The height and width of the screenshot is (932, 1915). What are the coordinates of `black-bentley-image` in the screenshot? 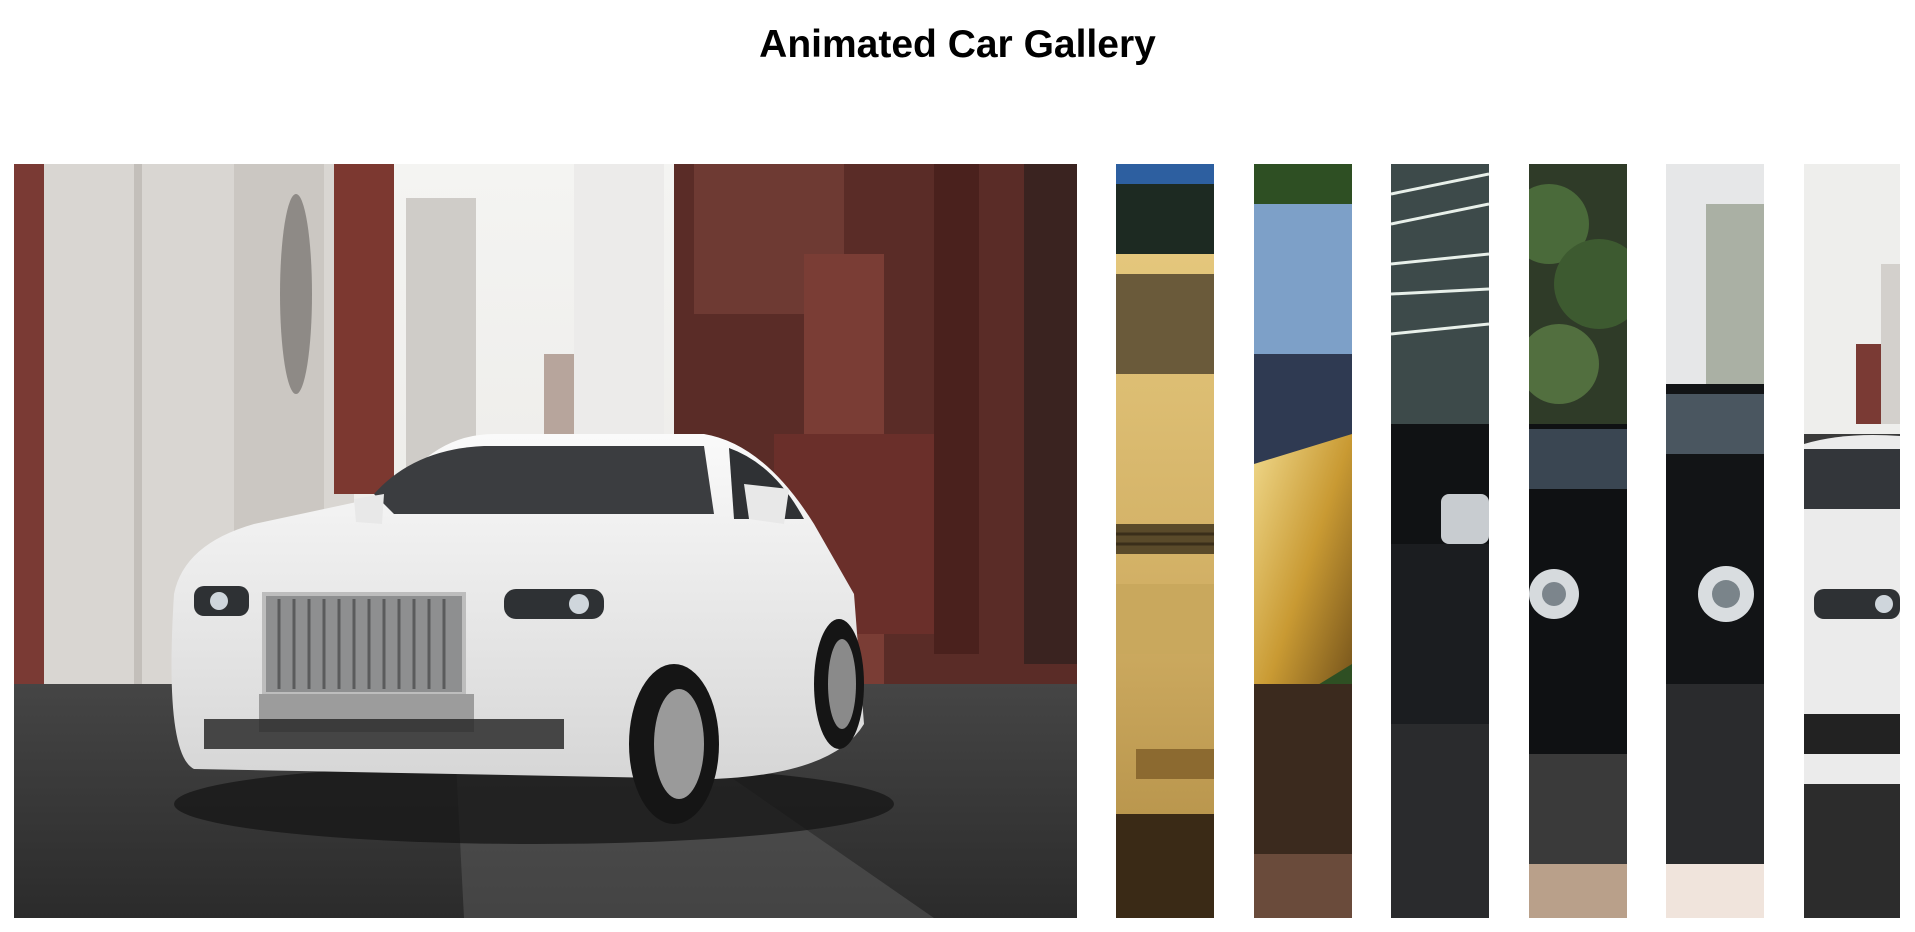 It's located at (1578, 541).